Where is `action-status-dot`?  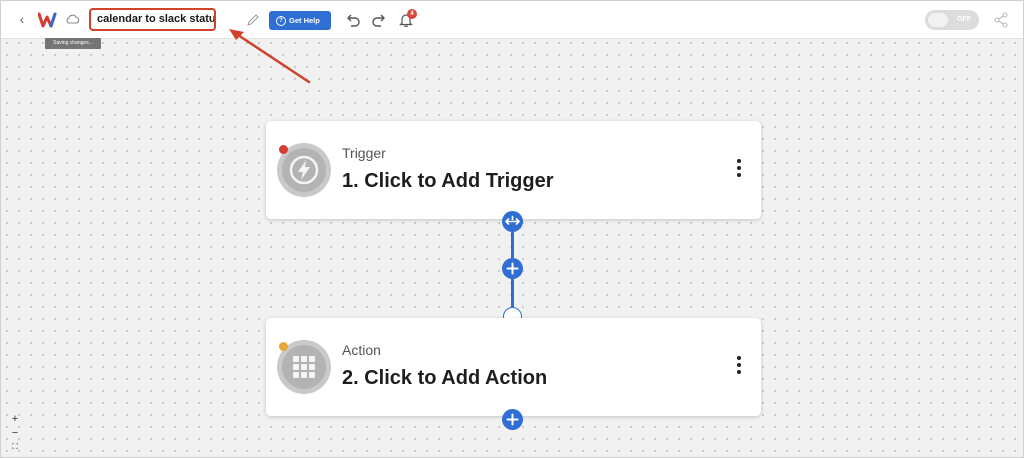
action-status-dot is located at coordinates (283, 346).